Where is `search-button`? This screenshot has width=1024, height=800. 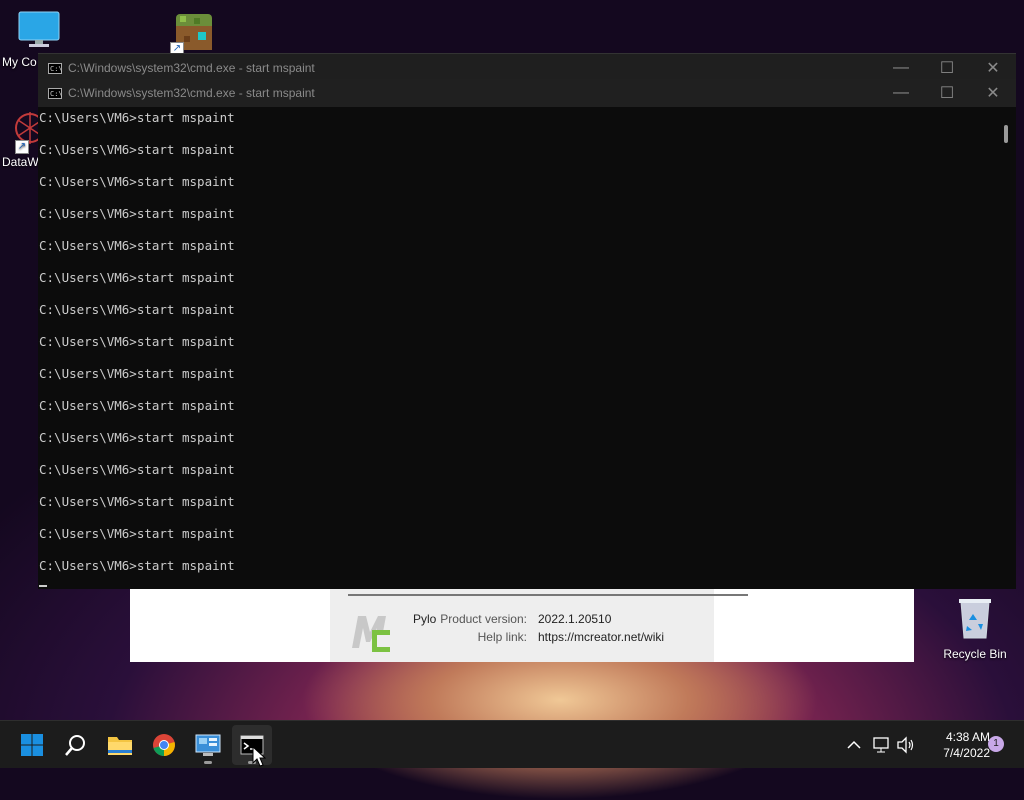 search-button is located at coordinates (76, 745).